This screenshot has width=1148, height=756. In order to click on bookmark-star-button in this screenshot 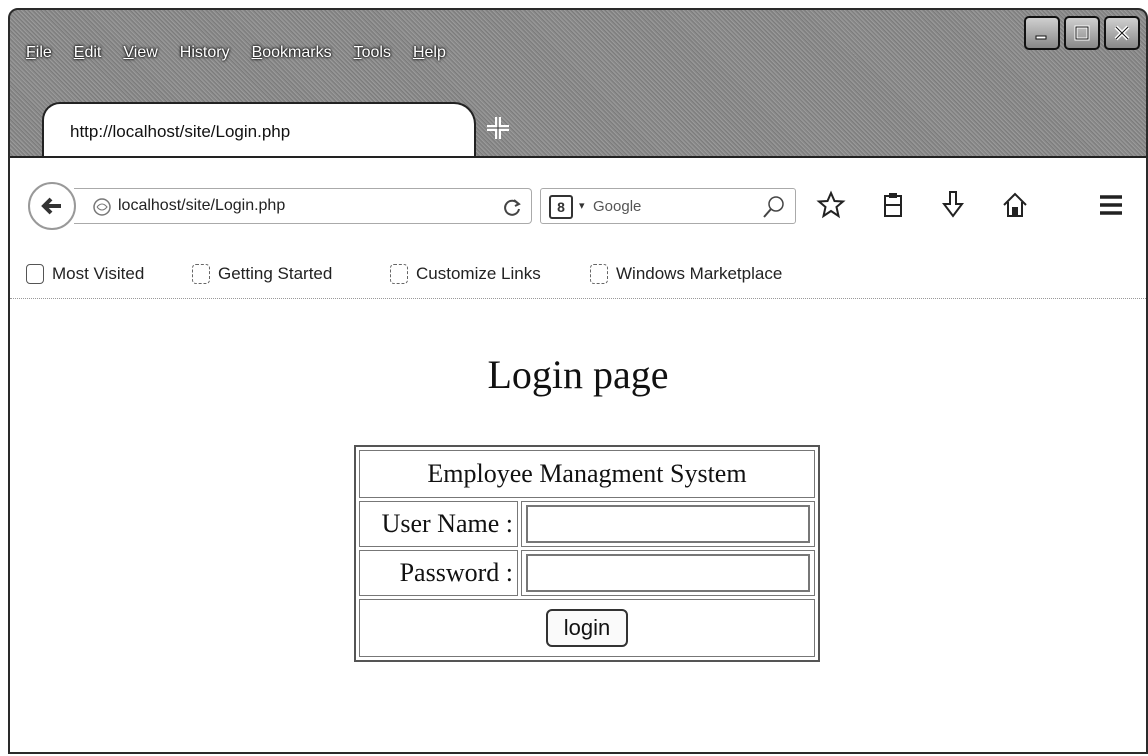, I will do `click(831, 205)`.